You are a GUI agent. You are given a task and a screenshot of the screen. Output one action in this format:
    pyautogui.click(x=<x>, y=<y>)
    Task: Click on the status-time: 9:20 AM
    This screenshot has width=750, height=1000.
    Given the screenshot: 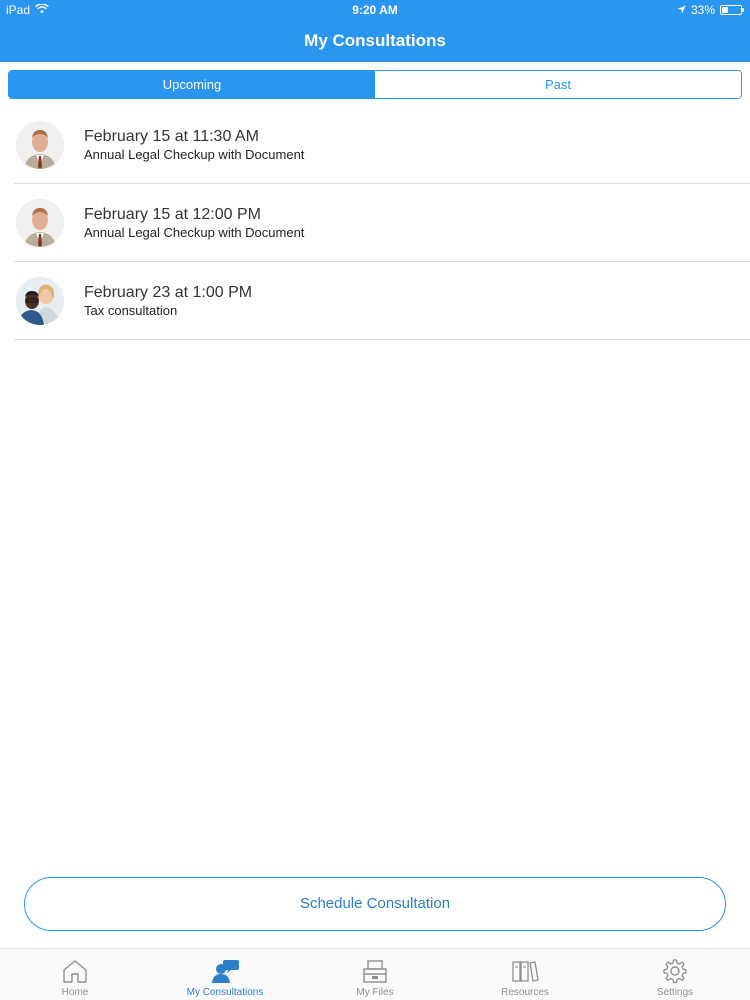 What is the action you would take?
    pyautogui.click(x=375, y=10)
    